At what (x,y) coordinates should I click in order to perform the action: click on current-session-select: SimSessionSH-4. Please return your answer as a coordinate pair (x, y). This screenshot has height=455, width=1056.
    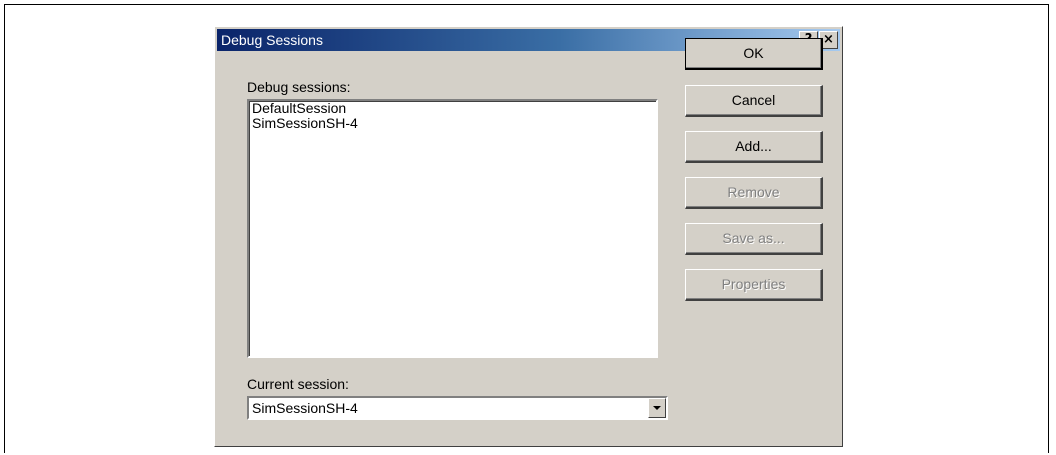
    Looking at the image, I should click on (457, 408).